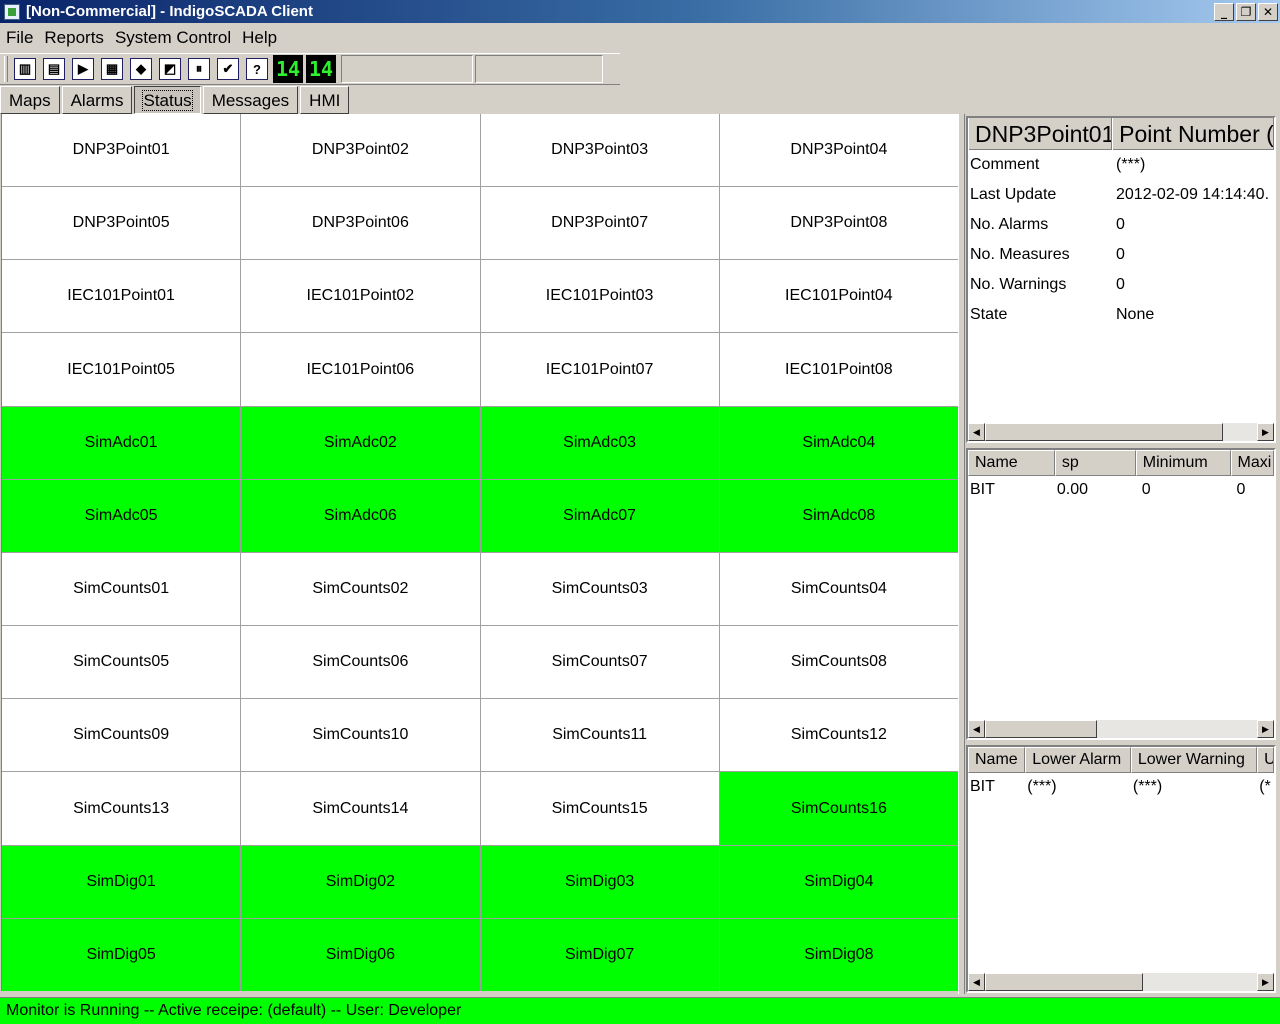 The width and height of the screenshot is (1280, 1024). Describe the element at coordinates (599, 150) in the screenshot. I see `status-cell: DNP3Point03` at that location.